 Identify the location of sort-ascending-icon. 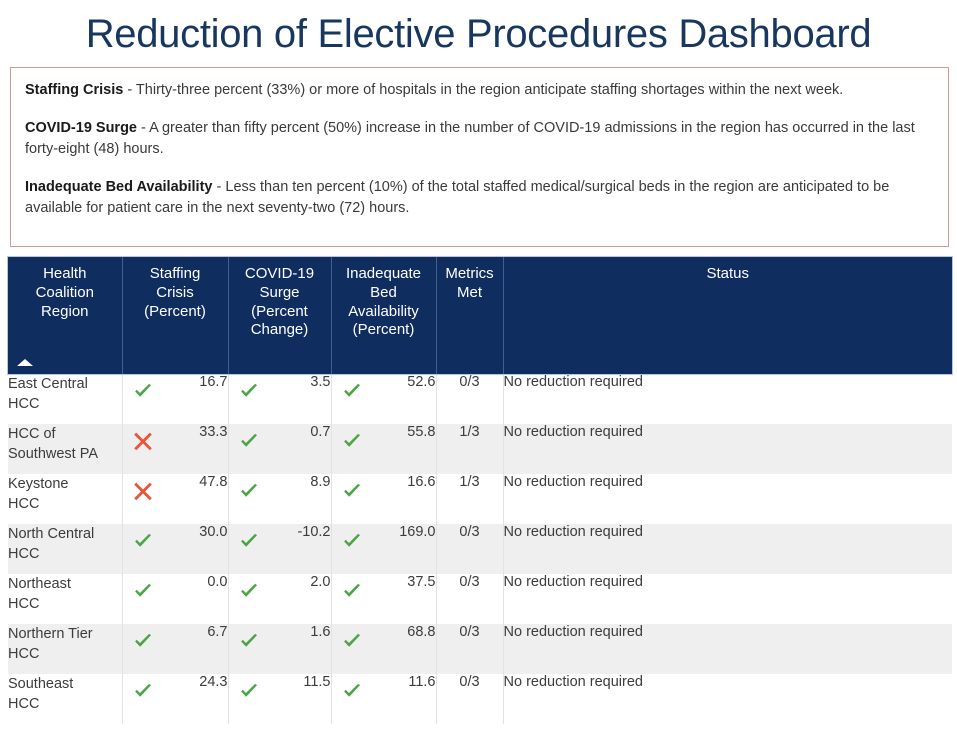
(25, 362).